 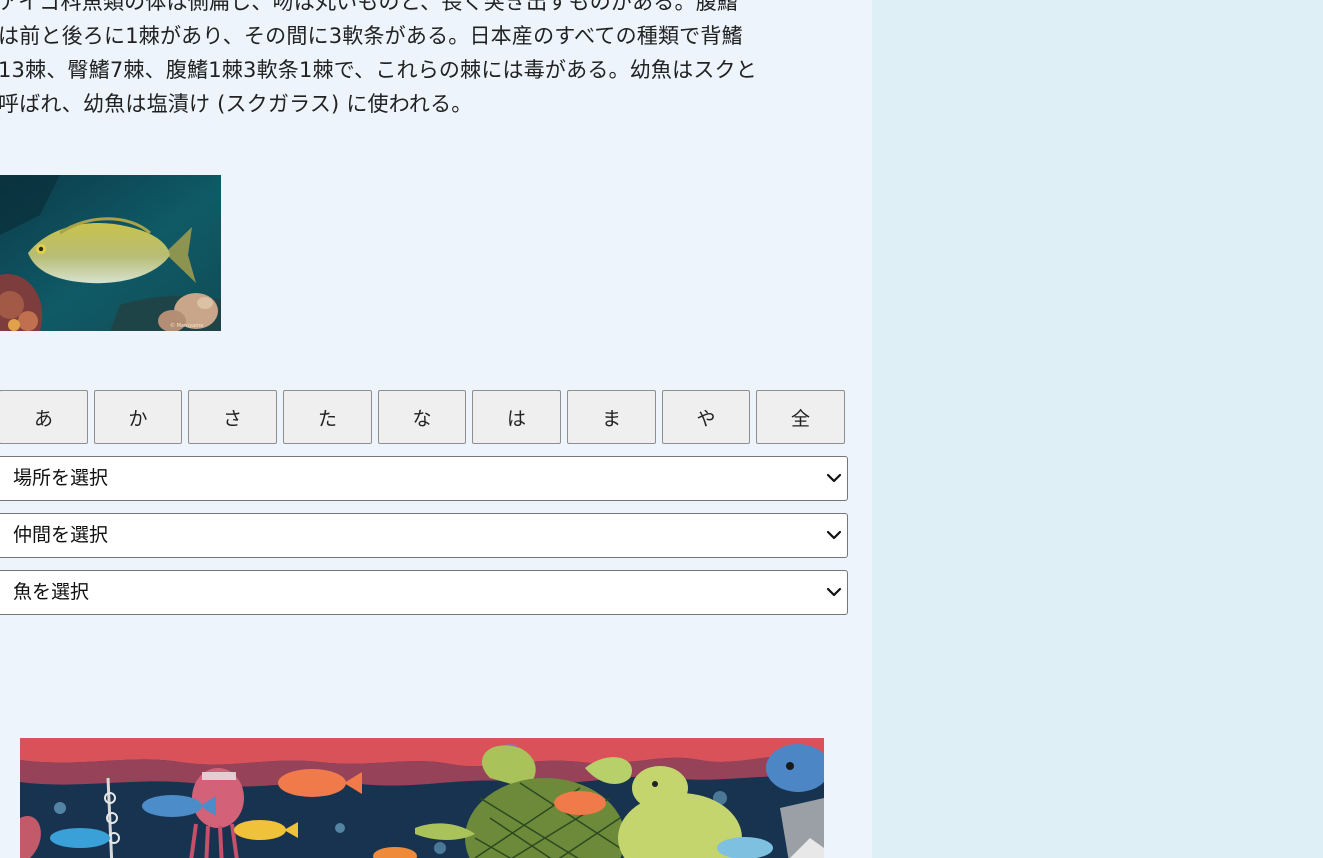 I want to click on description-line: 13棘、臀鰭7棘、腹鰭1棘3軟条1棘で、これらの棘には毒がある。幼魚はスクと, so click(x=378, y=70).